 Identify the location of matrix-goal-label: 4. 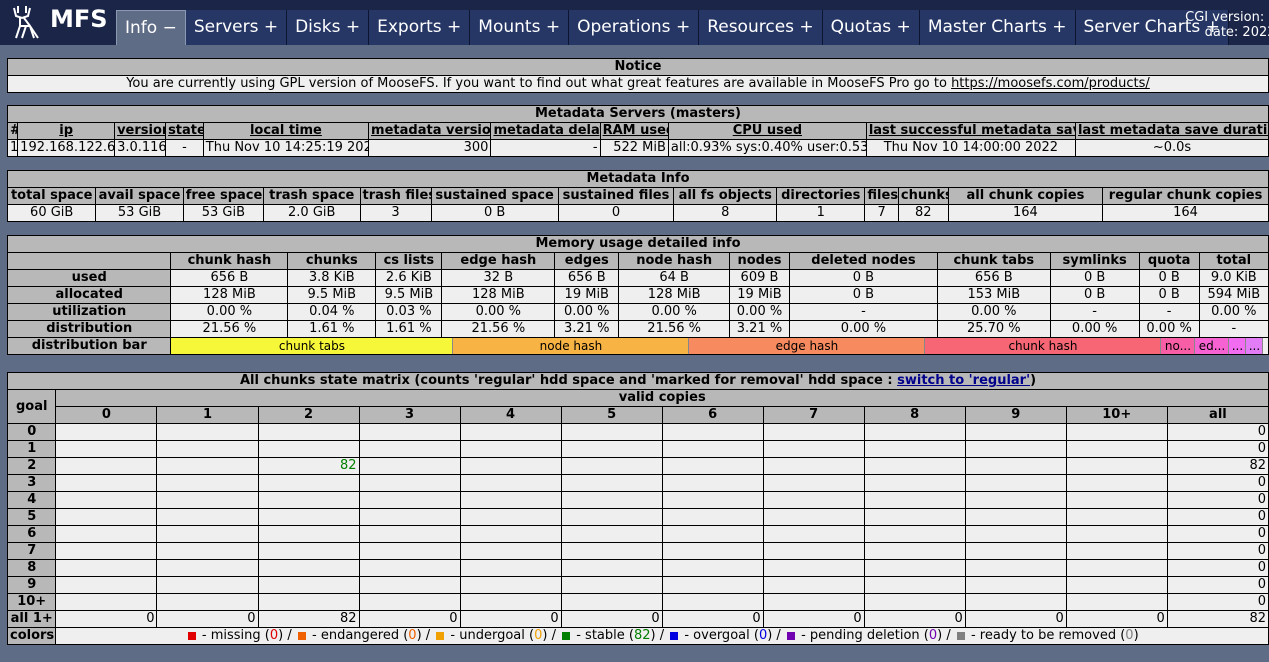
(32, 500).